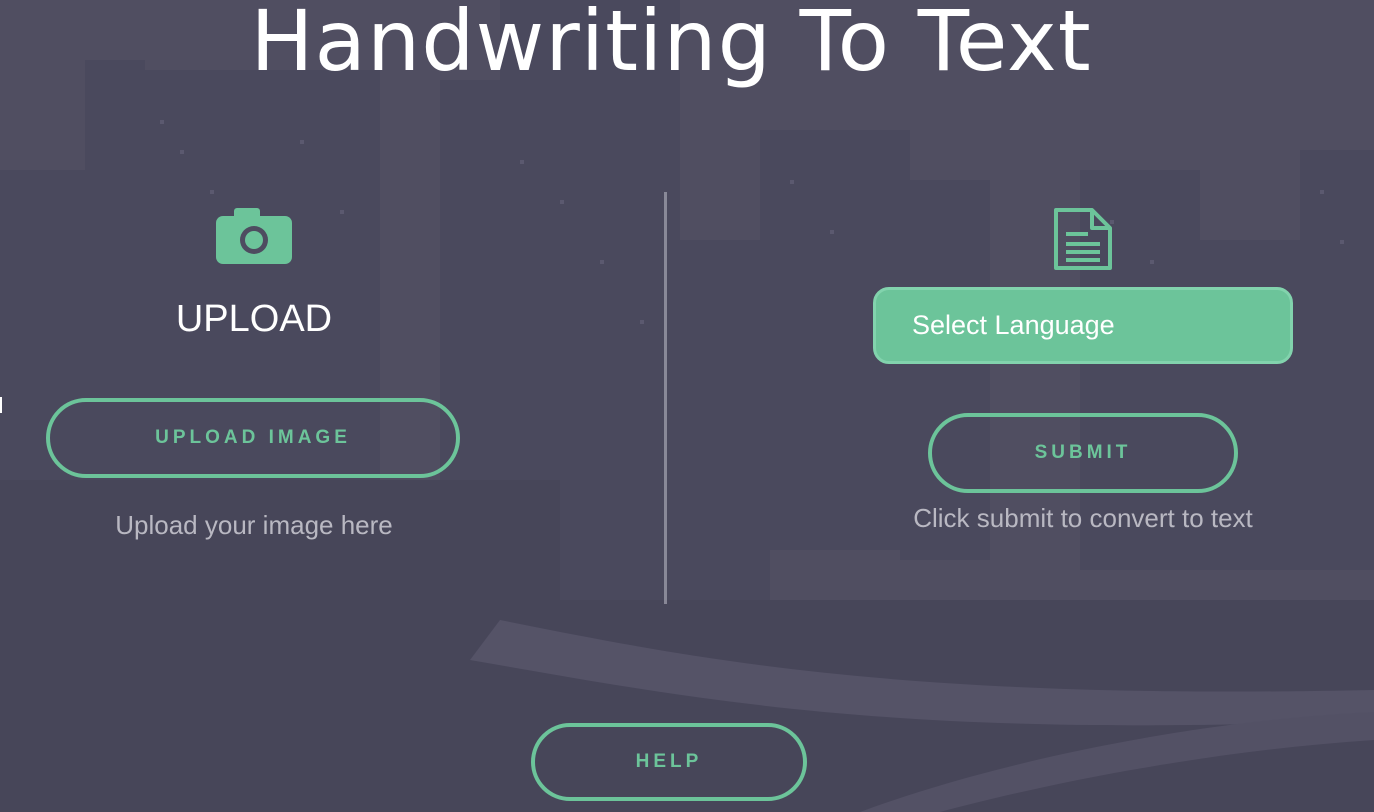  Describe the element at coordinates (1083, 518) in the screenshot. I see `submit-caption: Click submit to convert to text` at that location.